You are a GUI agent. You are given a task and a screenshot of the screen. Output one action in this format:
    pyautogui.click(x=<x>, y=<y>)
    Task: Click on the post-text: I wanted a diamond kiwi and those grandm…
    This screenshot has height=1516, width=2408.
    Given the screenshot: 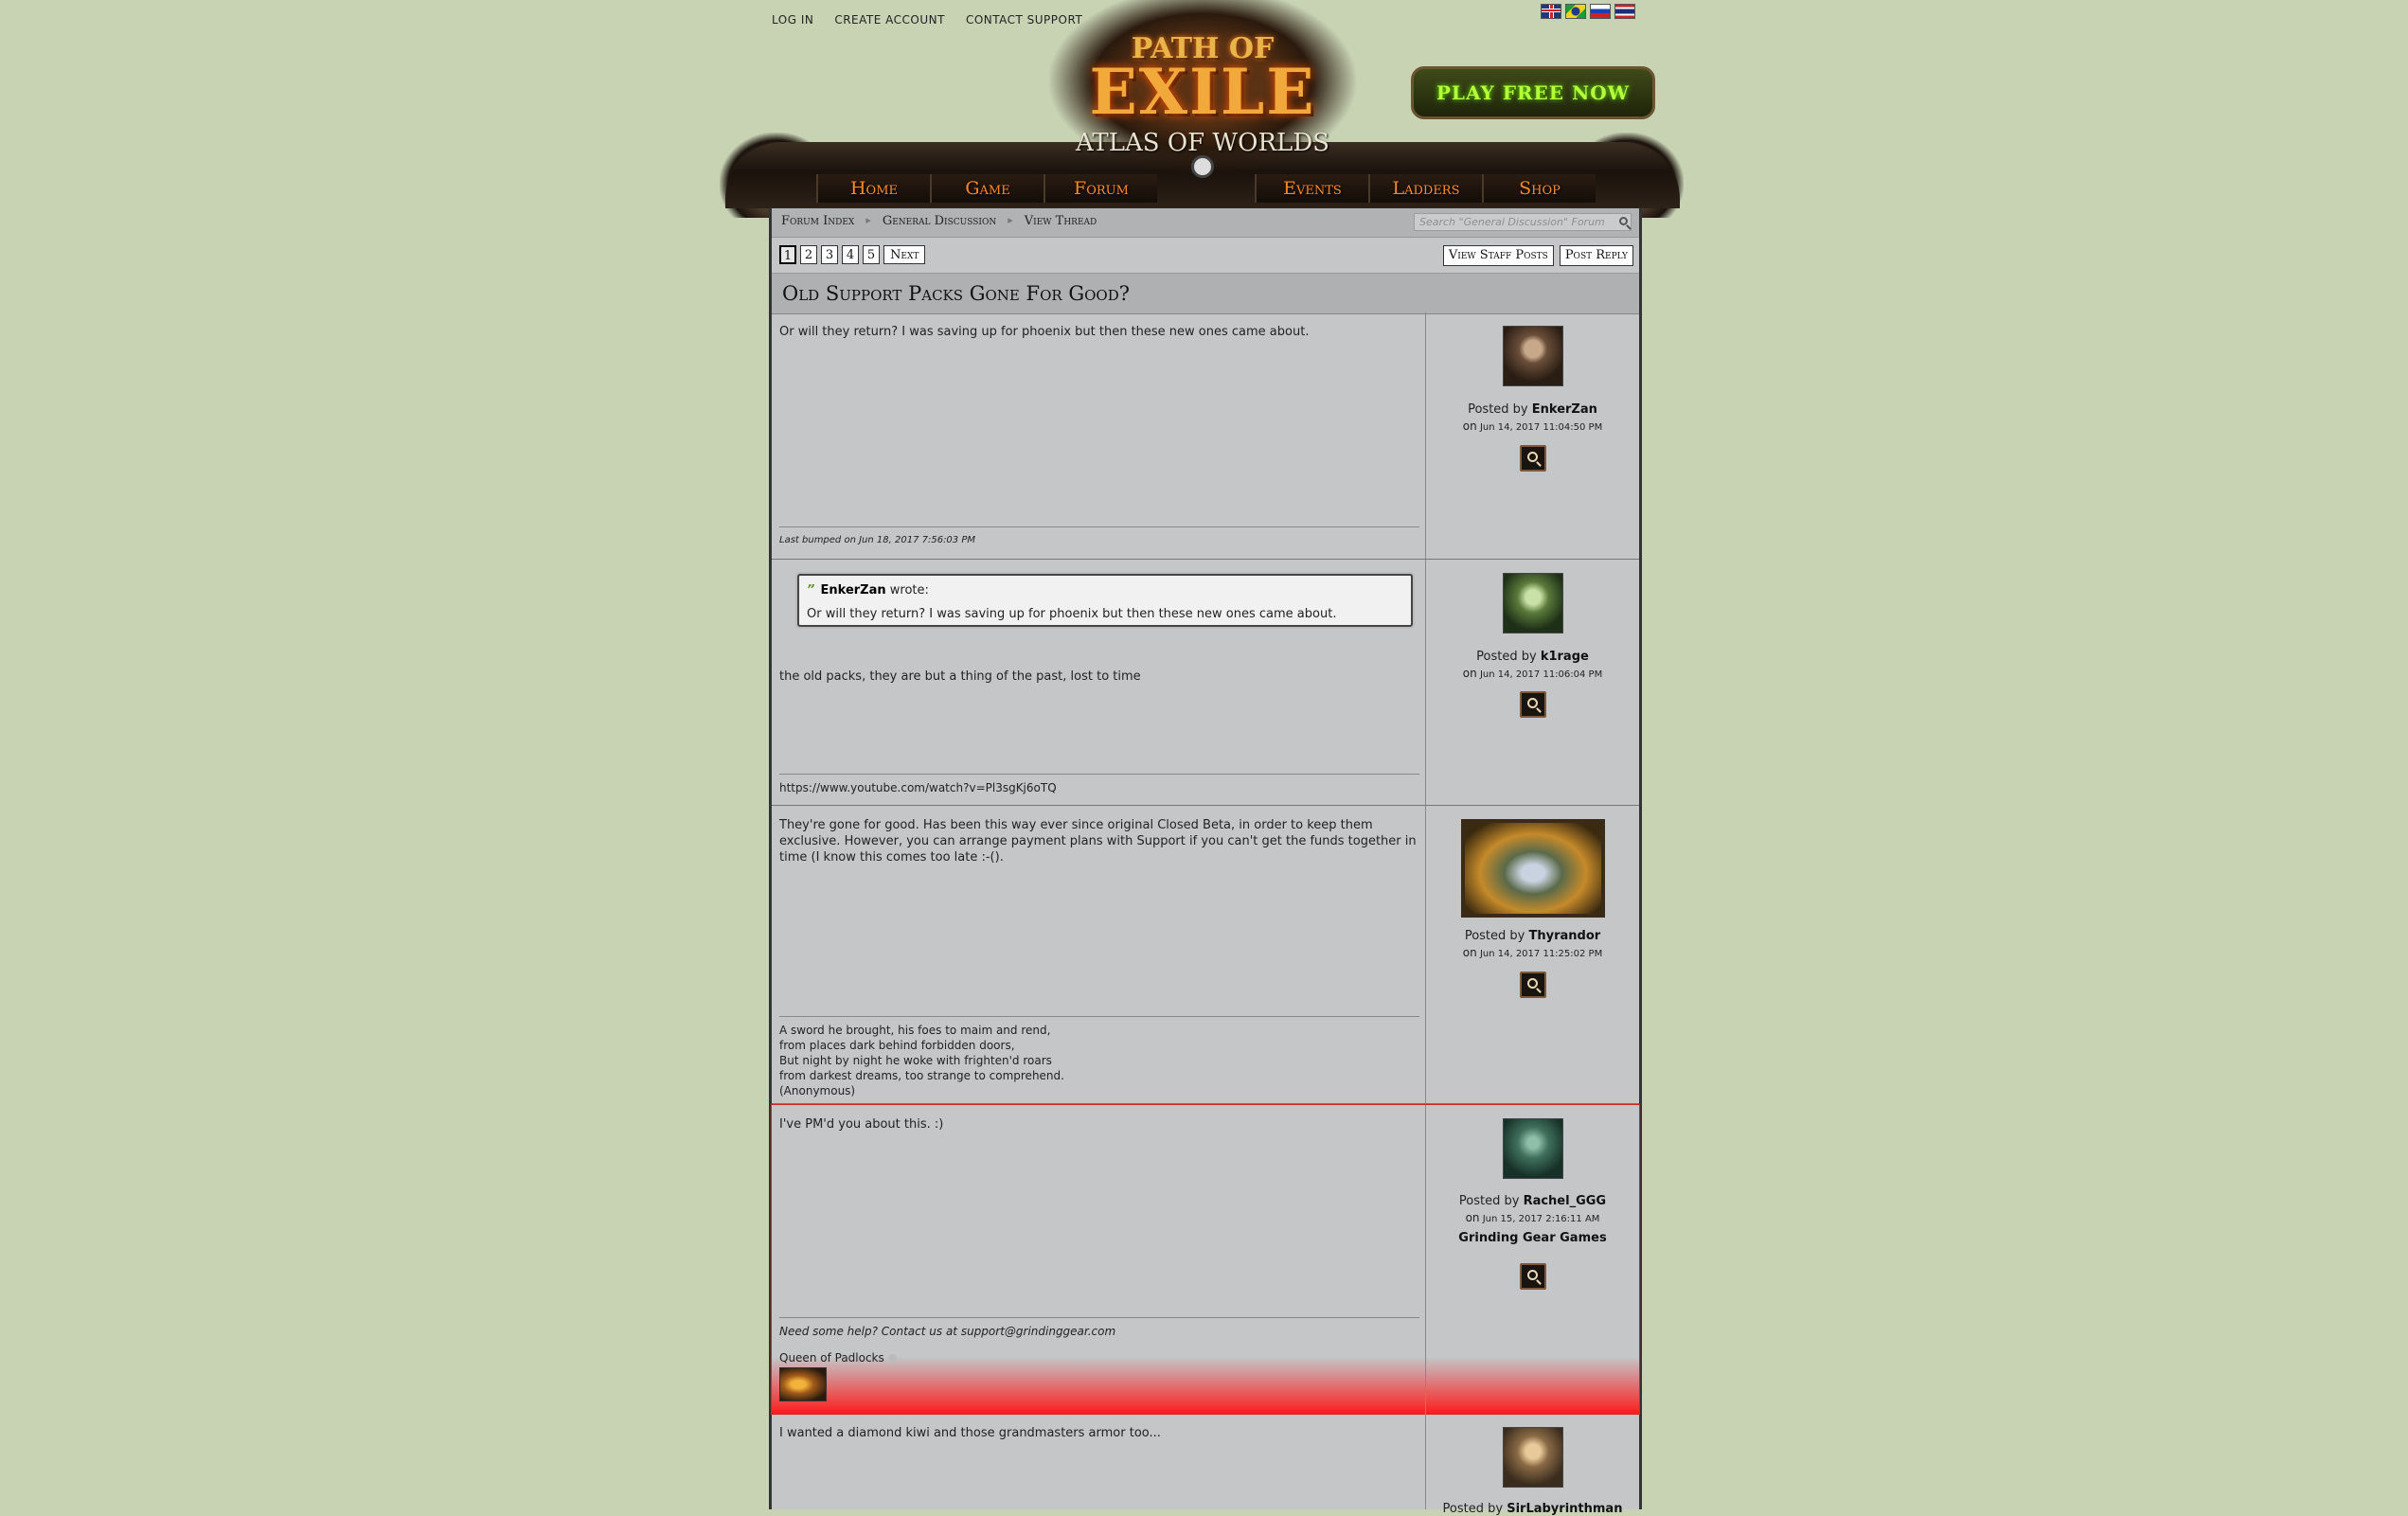 What is the action you would take?
    pyautogui.click(x=970, y=1433)
    